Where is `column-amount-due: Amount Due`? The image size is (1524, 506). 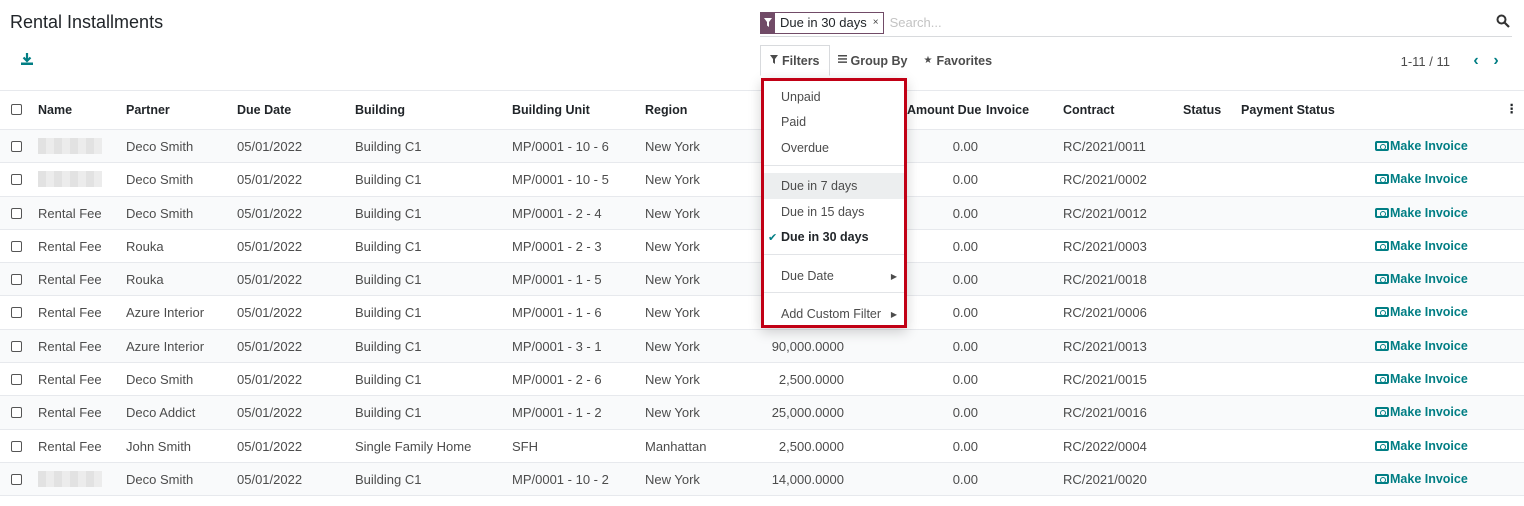 column-amount-due: Amount Due is located at coordinates (944, 110).